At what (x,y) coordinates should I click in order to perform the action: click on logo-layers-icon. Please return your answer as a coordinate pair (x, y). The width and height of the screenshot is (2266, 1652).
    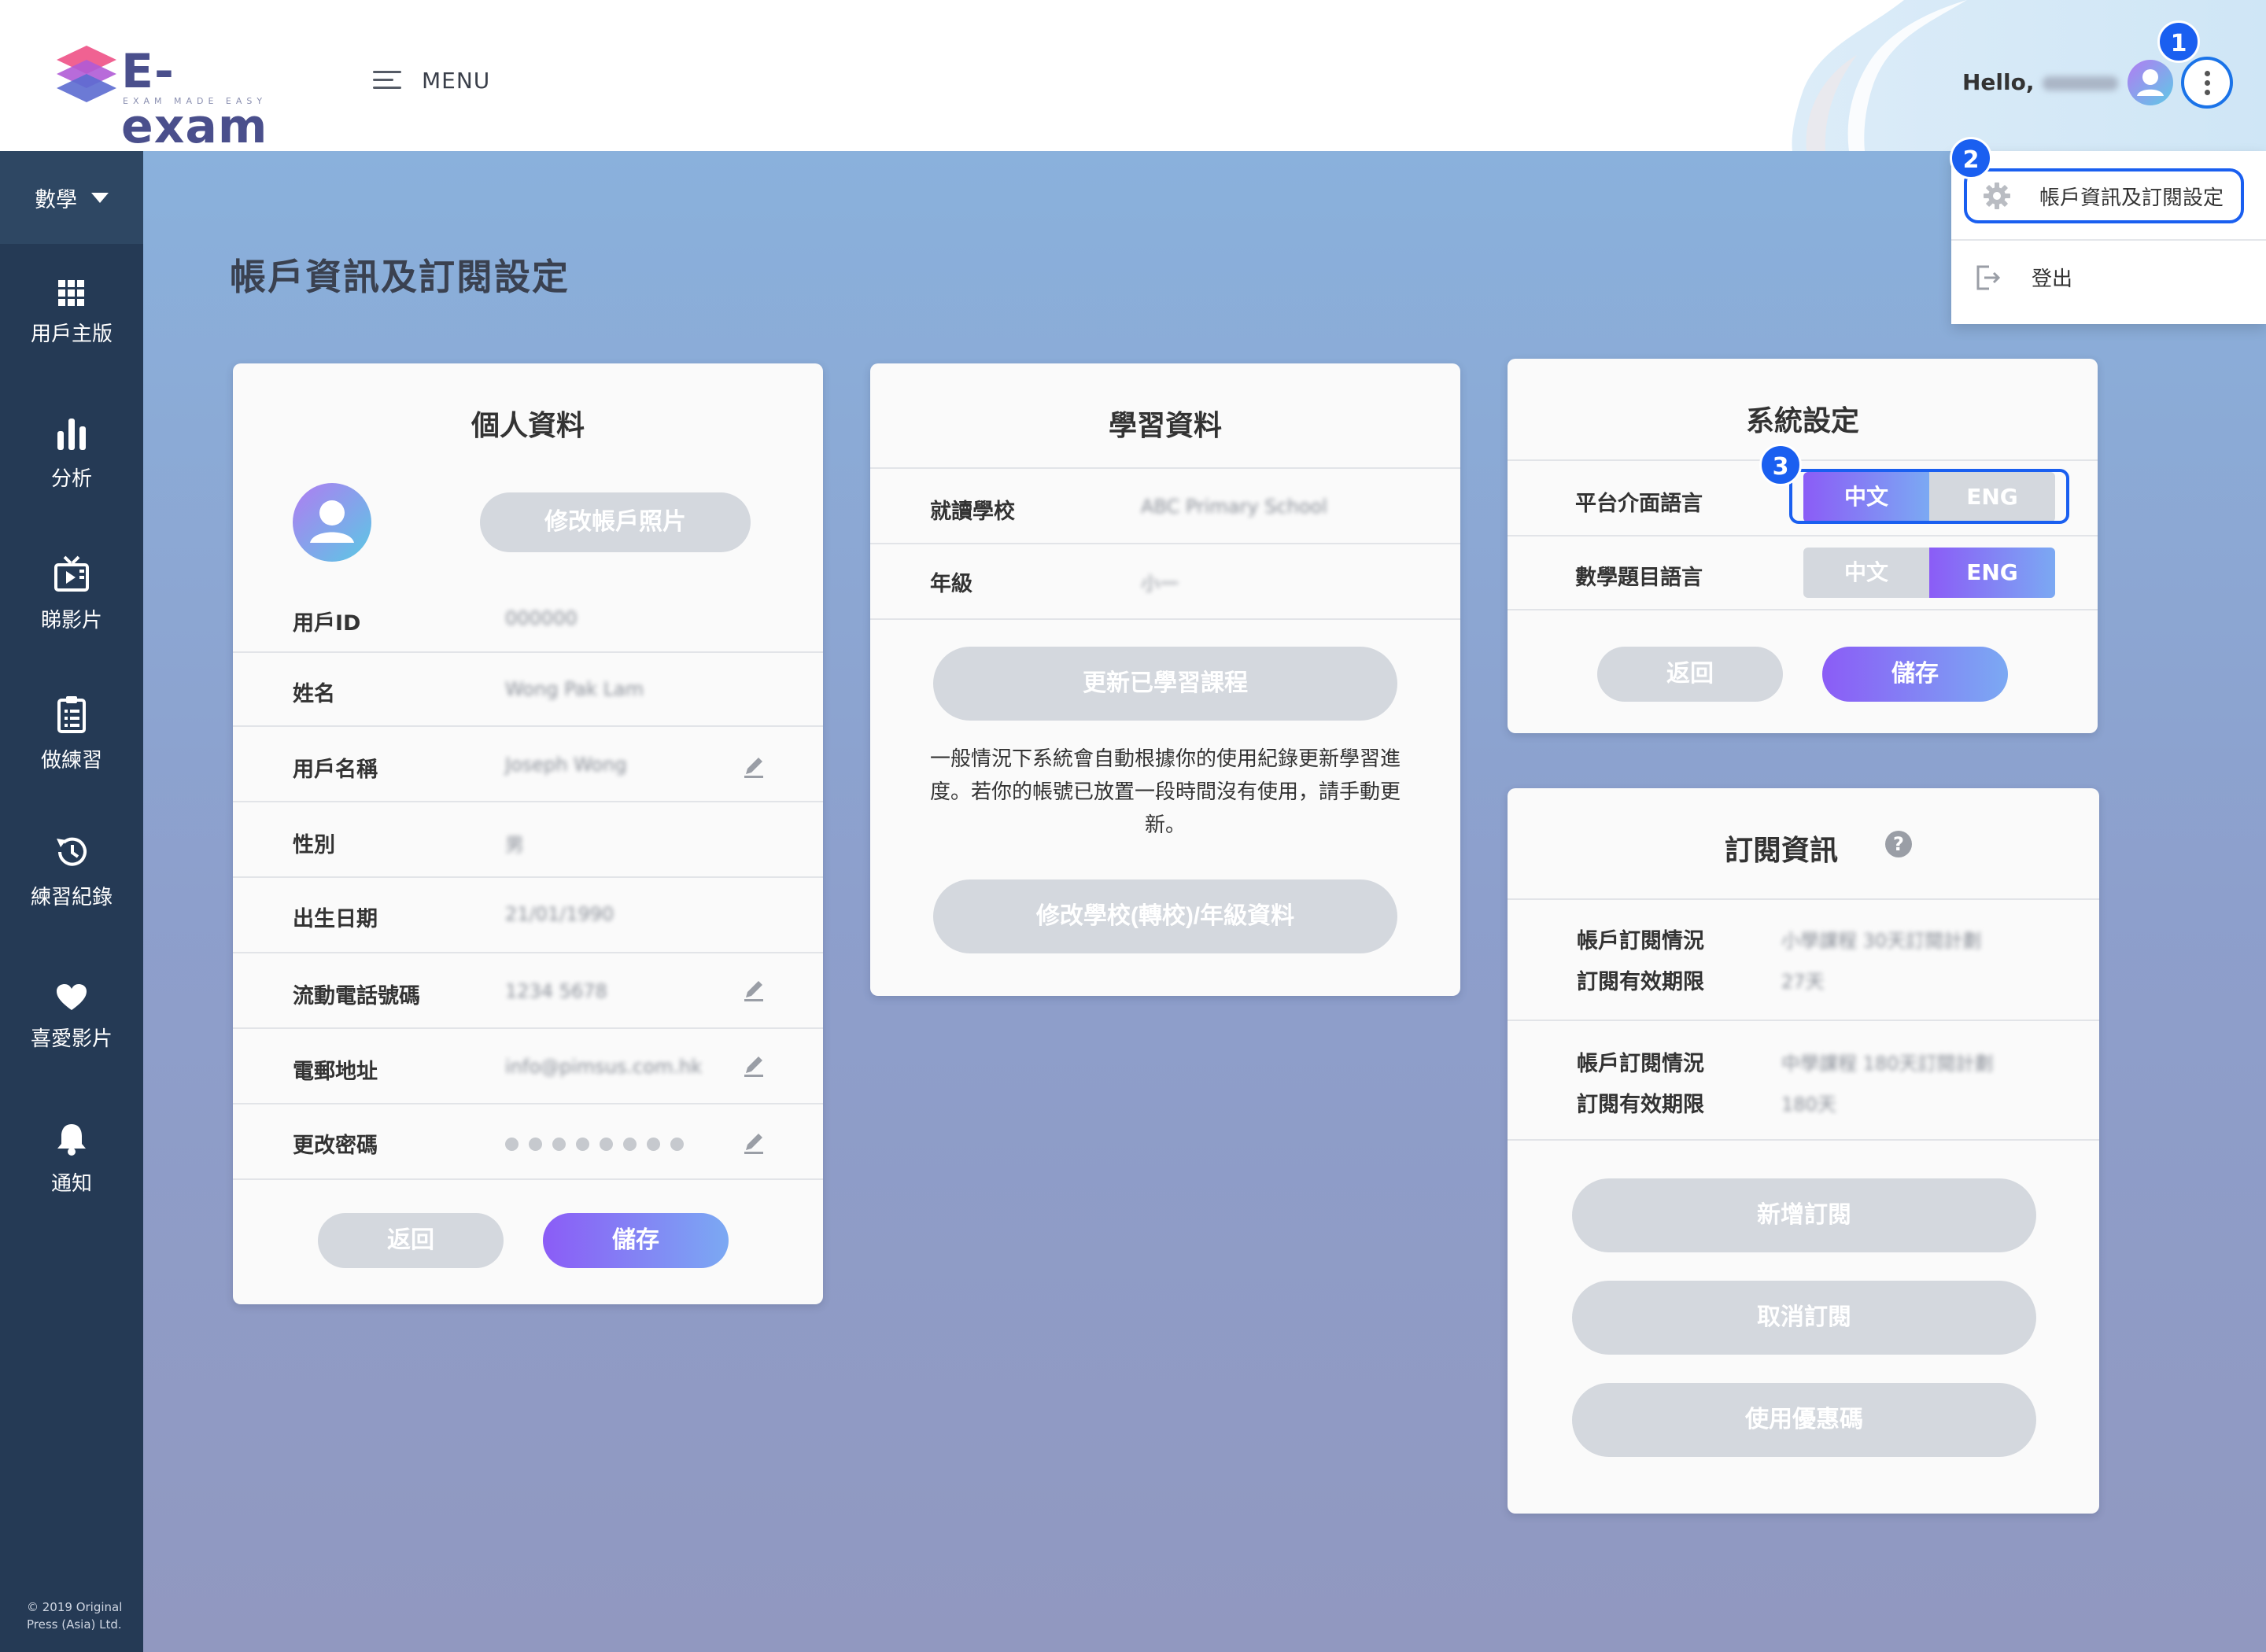
    Looking at the image, I should click on (86, 74).